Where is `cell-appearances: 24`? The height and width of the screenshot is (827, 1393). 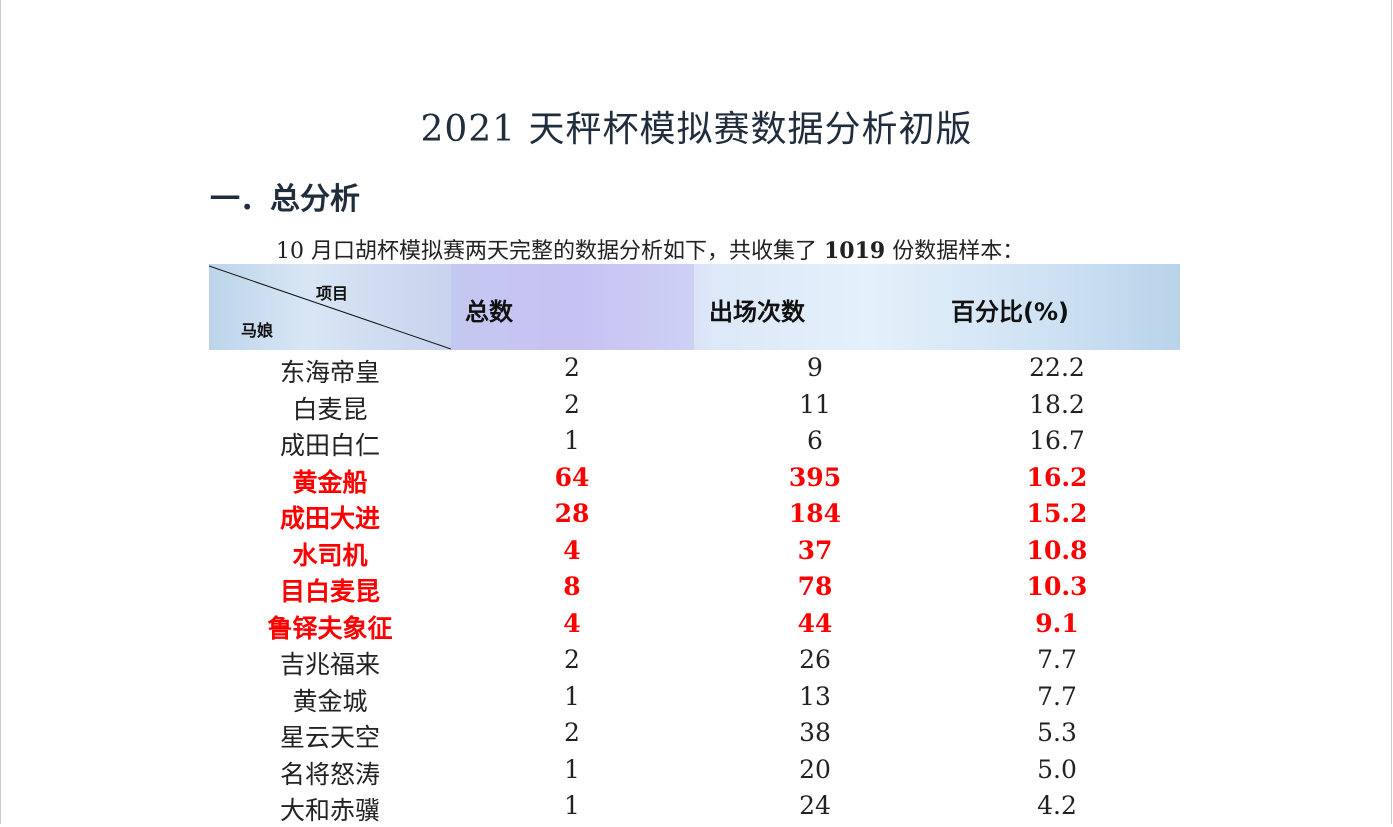
cell-appearances: 24 is located at coordinates (815, 805).